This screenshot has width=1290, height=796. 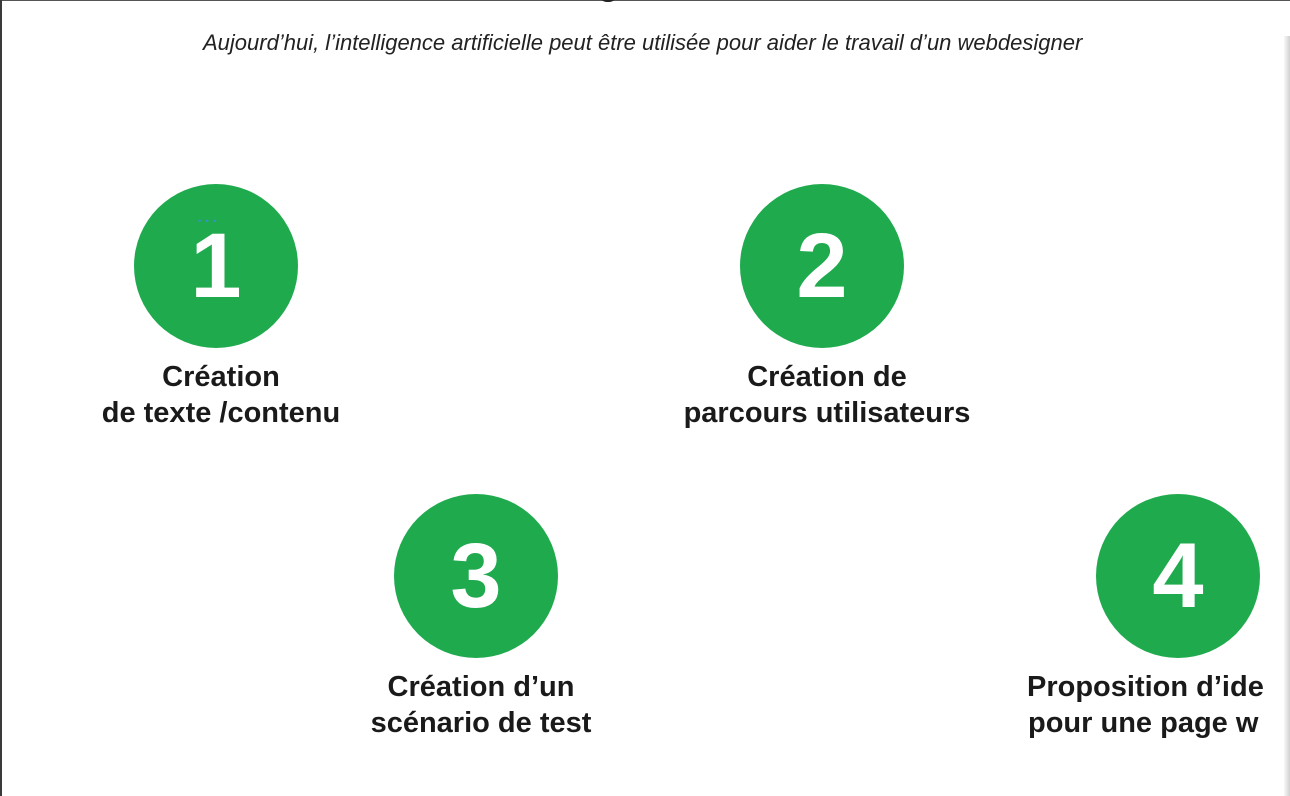 I want to click on step-4-label: Proposition d’ide pour une page w, so click(x=1157, y=705).